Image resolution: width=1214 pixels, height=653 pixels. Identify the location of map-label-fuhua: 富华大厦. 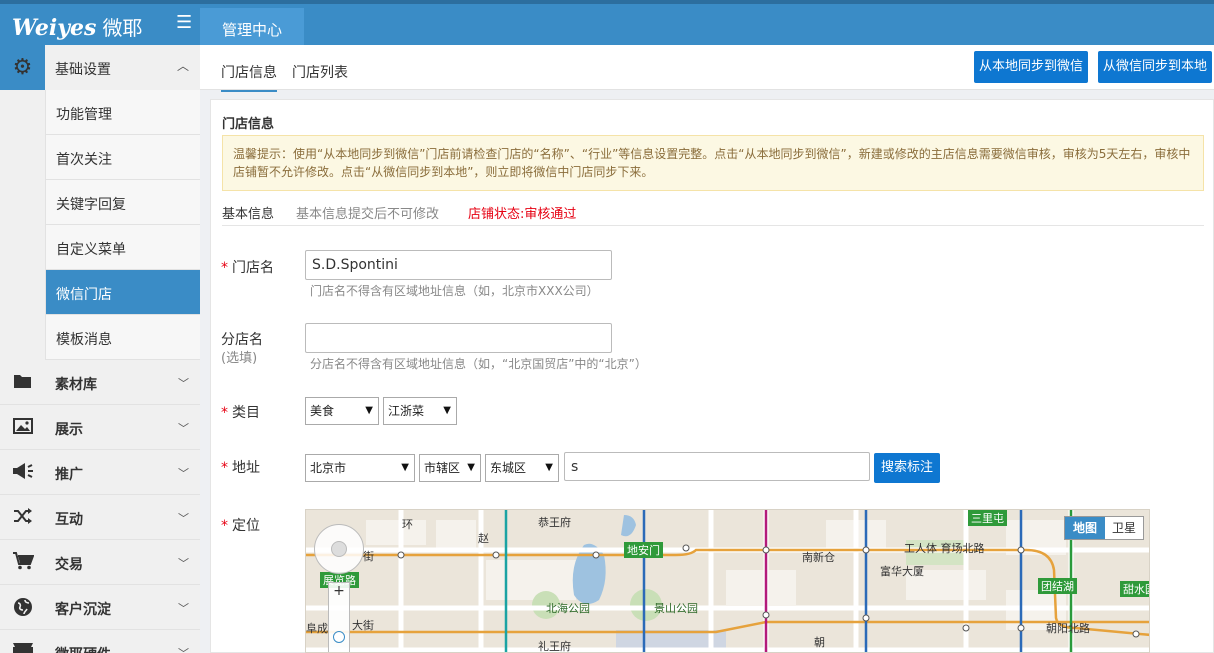
(902, 571).